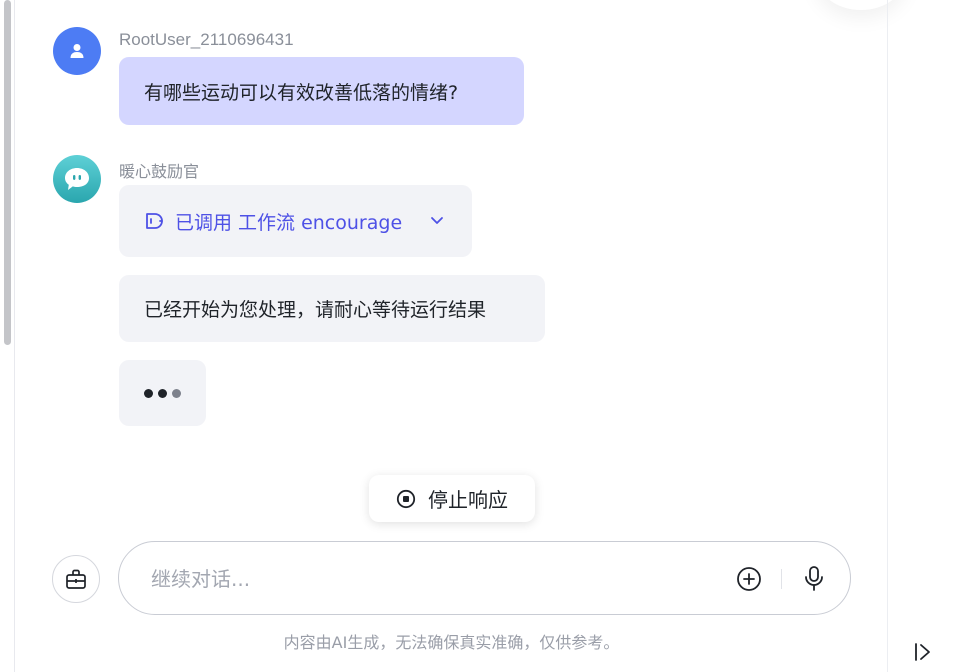  I want to click on input-divider, so click(781, 579).